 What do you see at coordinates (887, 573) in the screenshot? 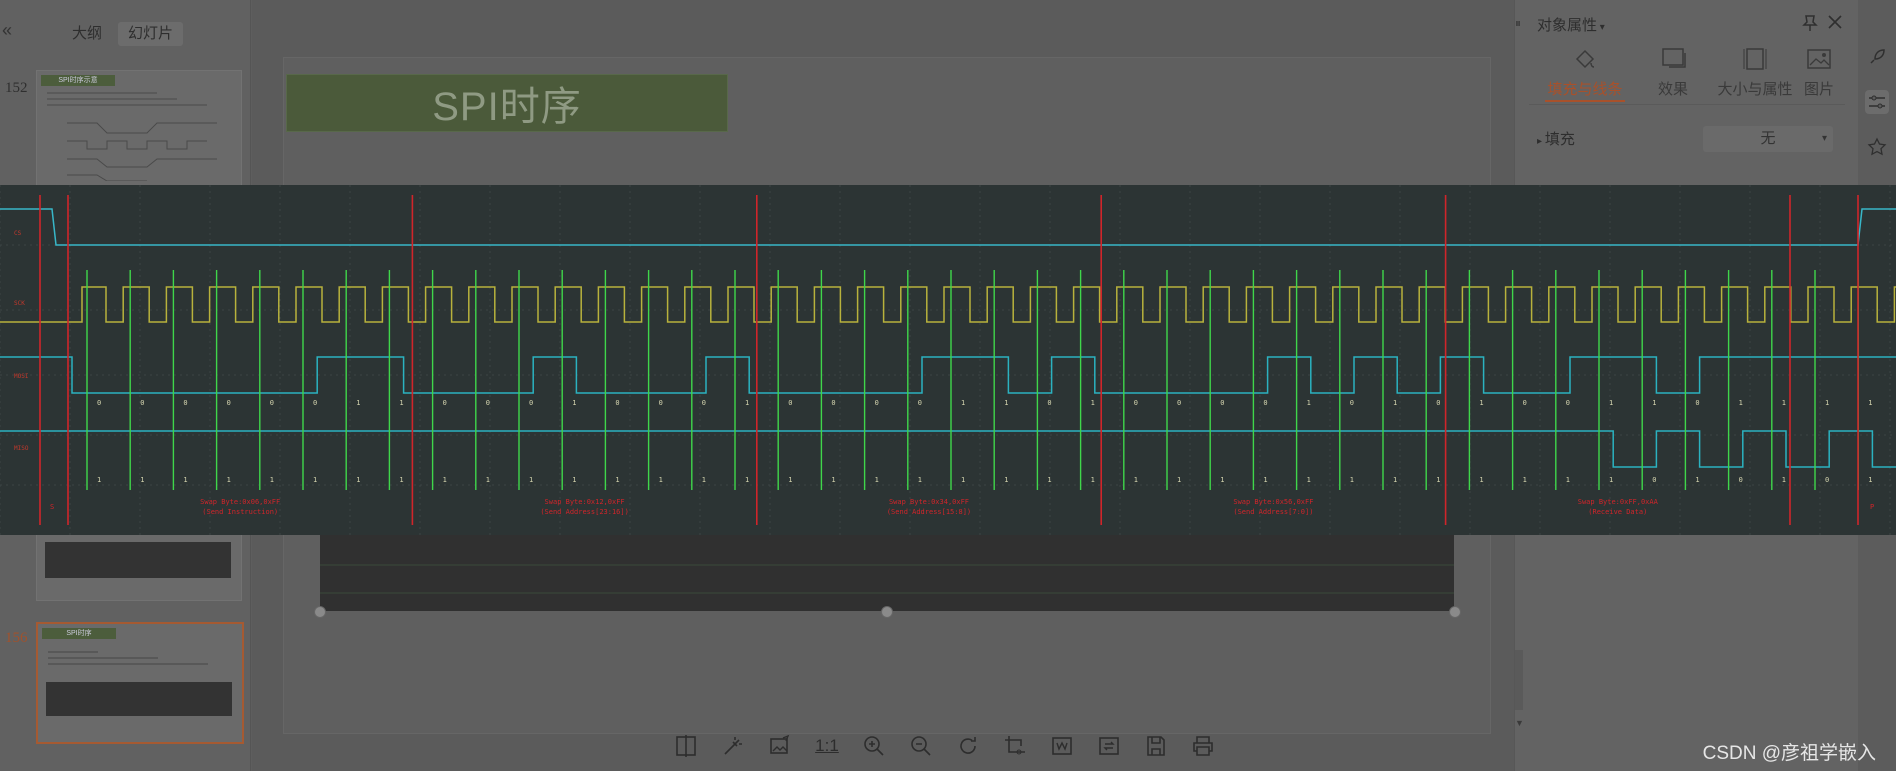
I see `image-frame-bottom` at bounding box center [887, 573].